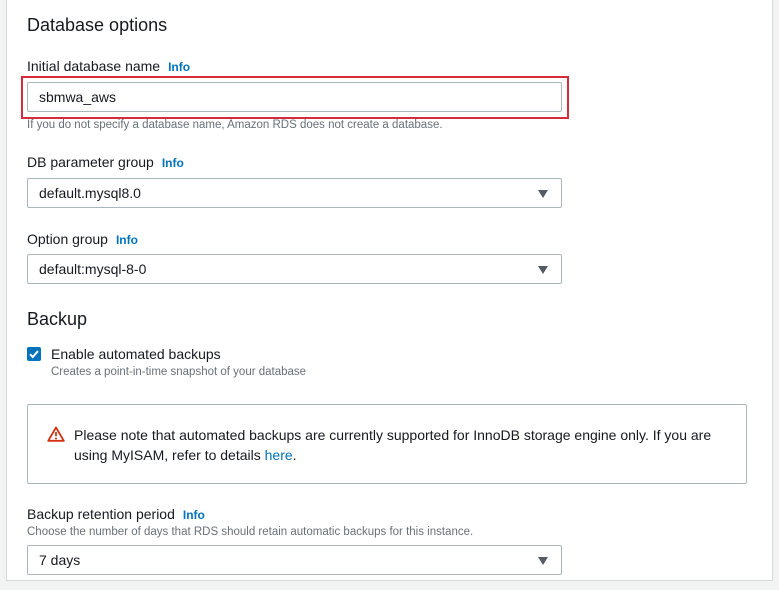  Describe the element at coordinates (57, 319) in the screenshot. I see `section-title-backup: Backup` at that location.